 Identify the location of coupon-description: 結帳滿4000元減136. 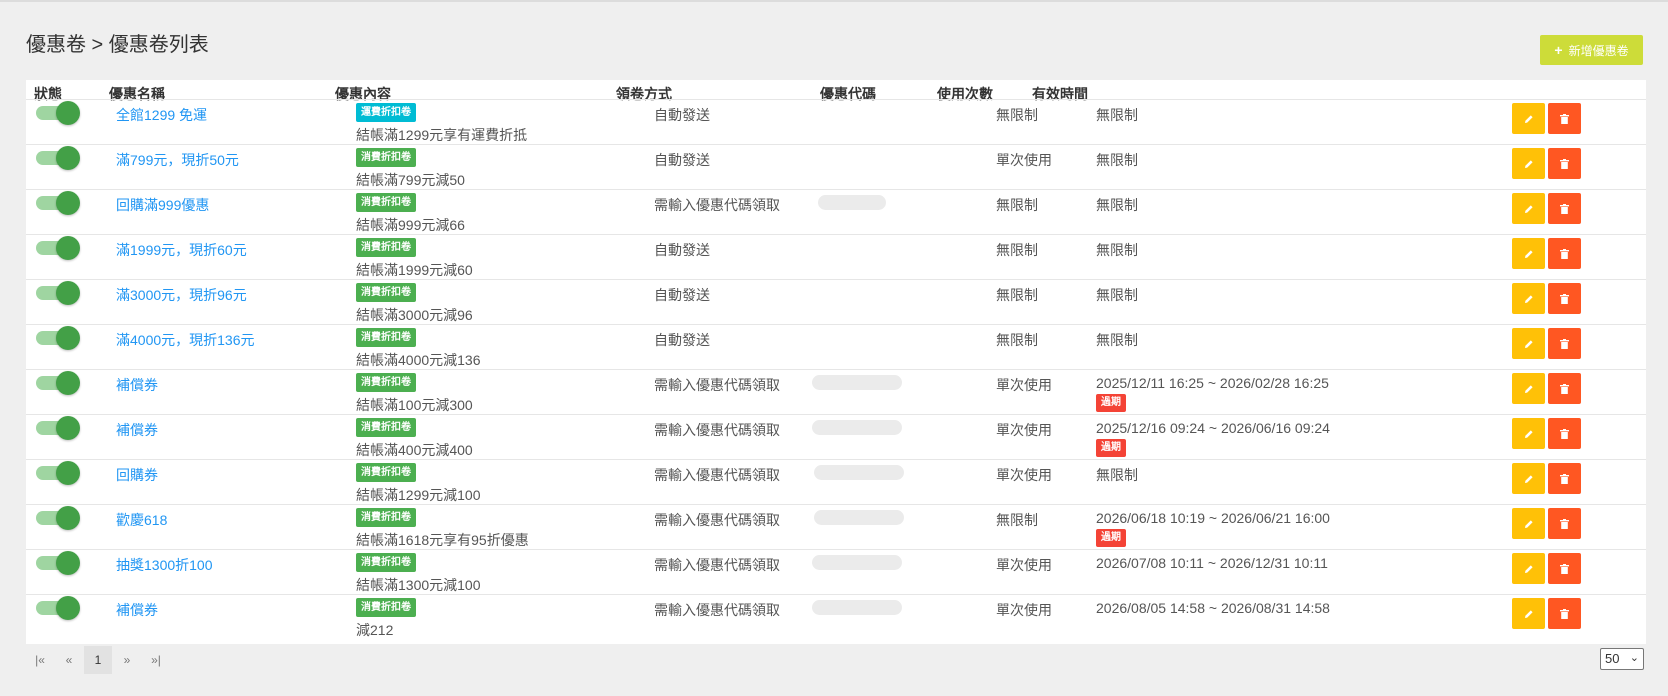
(418, 360).